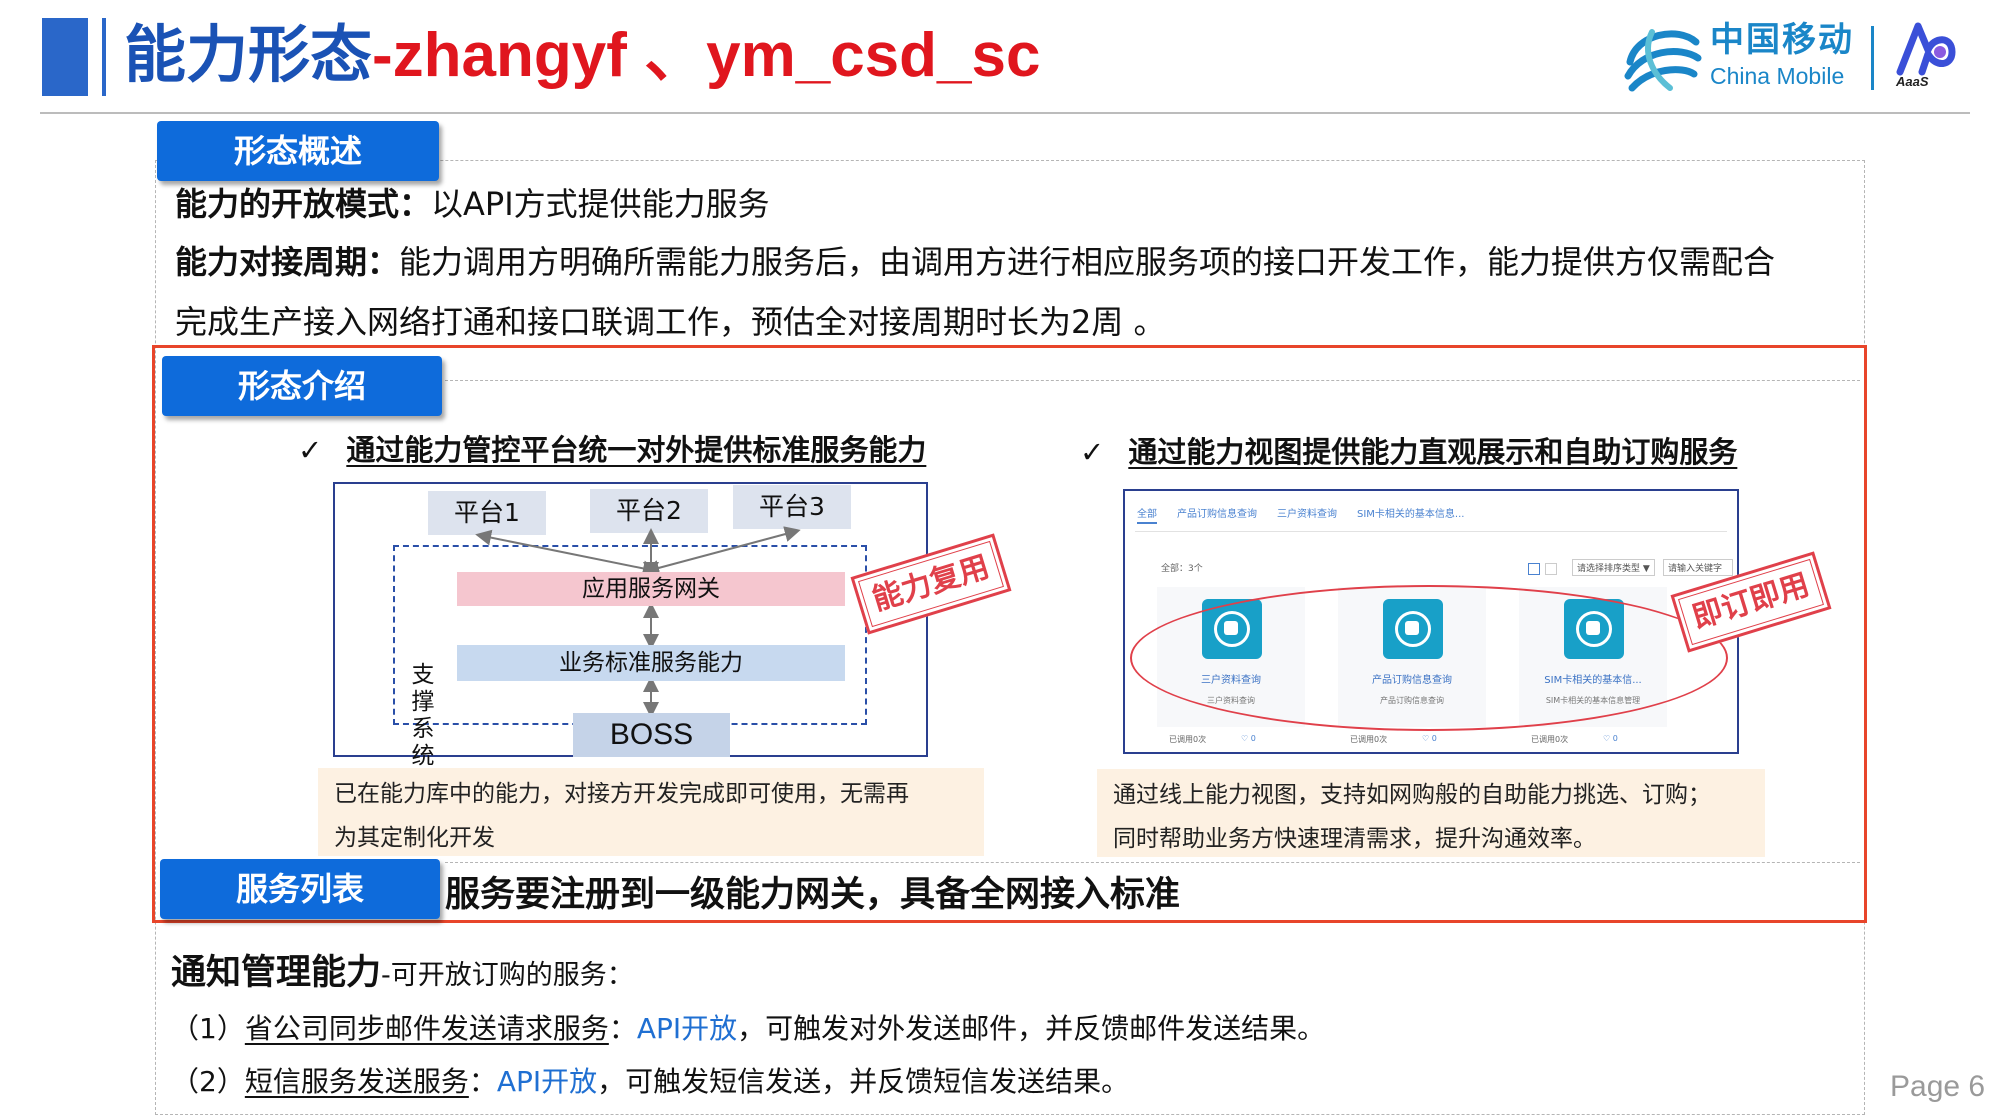 The image size is (2002, 1120). Describe the element at coordinates (1152, 380) in the screenshot. I see `intro-dashed-rule` at that location.